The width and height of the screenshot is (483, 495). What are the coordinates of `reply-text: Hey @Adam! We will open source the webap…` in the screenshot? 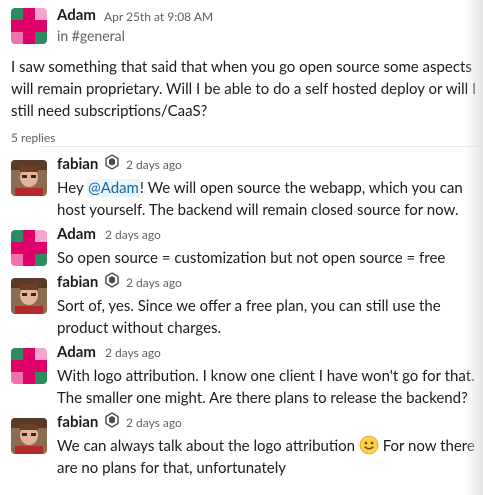 It's located at (260, 199).